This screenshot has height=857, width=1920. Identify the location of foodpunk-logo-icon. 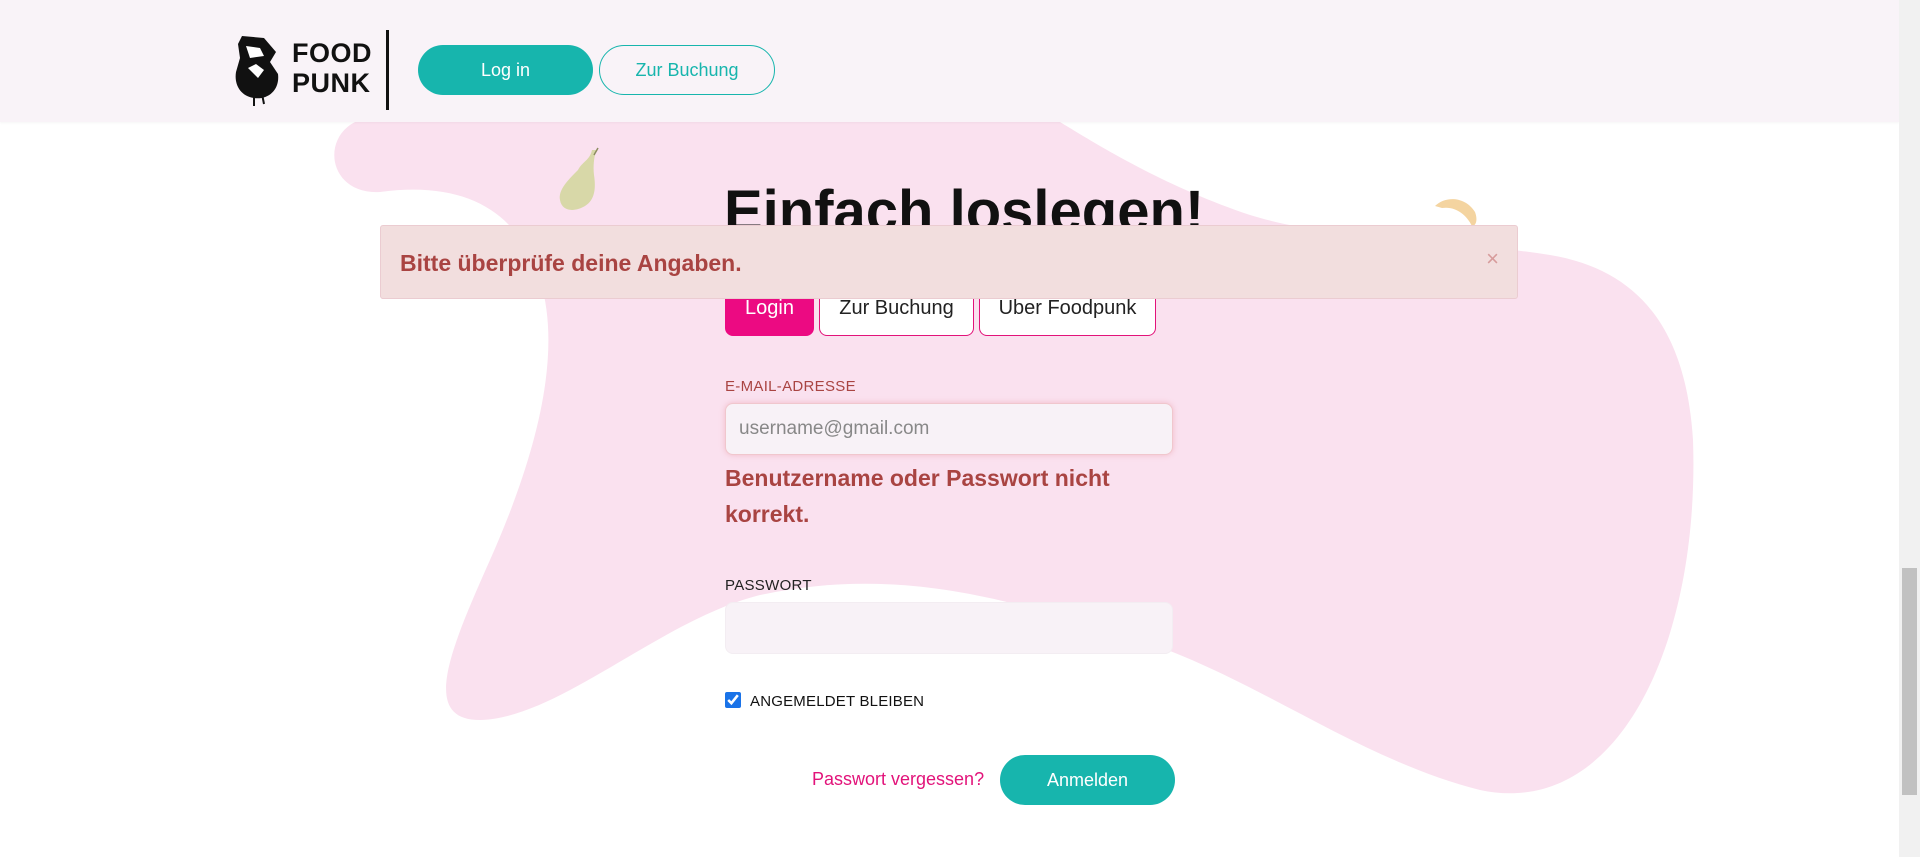
(257, 71).